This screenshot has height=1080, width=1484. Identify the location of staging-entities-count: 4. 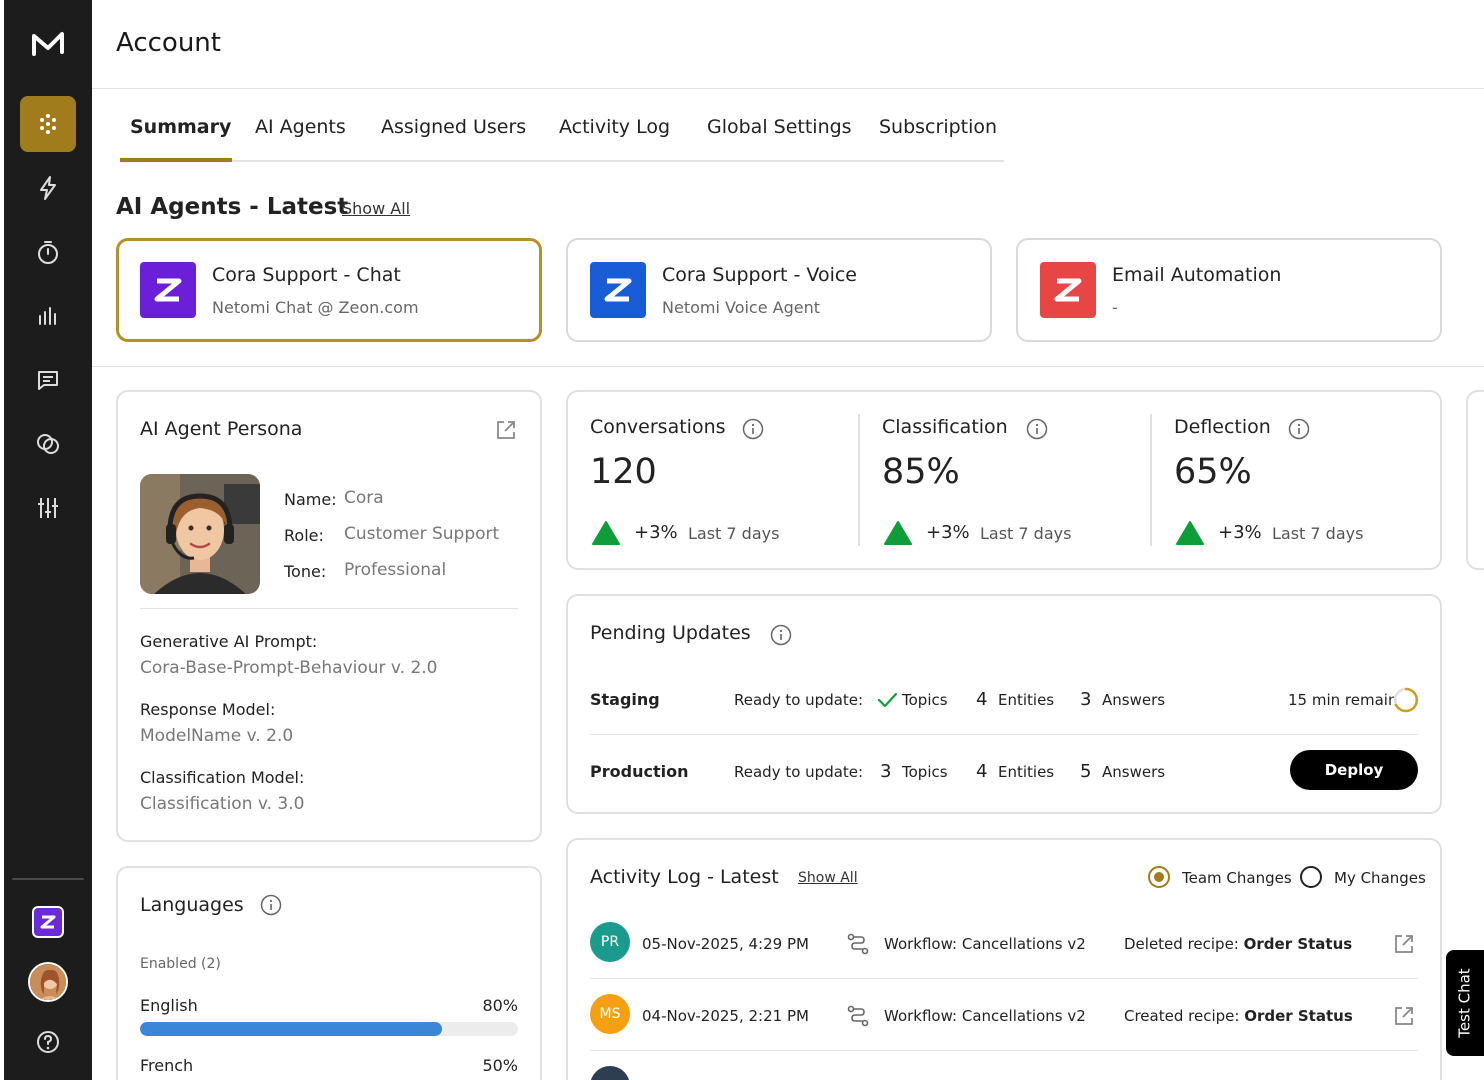
(982, 699).